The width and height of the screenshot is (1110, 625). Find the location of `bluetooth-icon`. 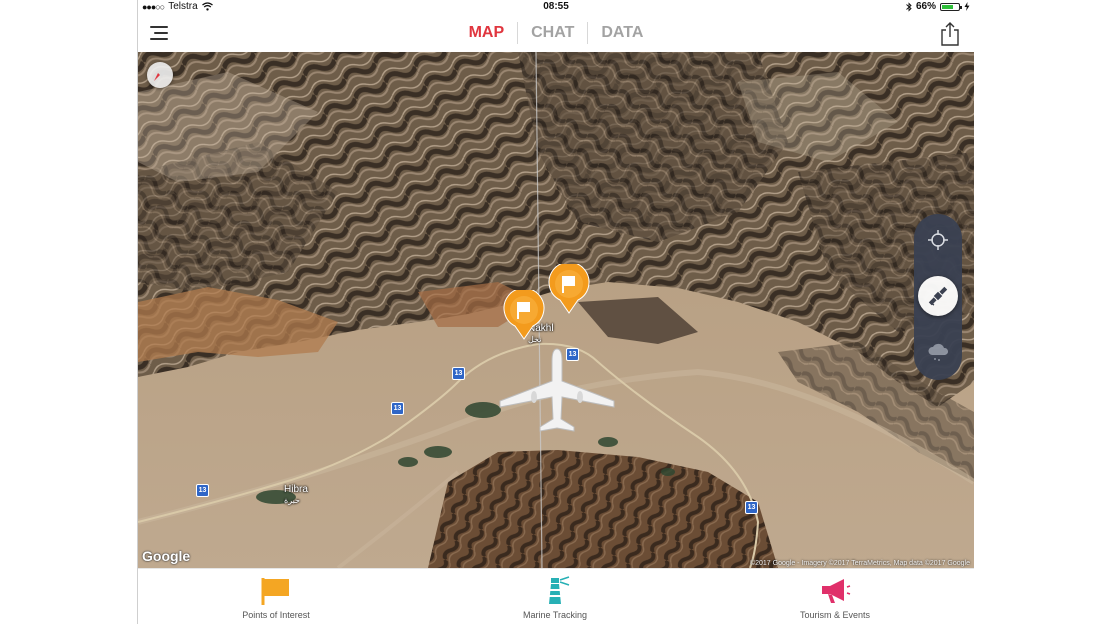

bluetooth-icon is located at coordinates (909, 6).